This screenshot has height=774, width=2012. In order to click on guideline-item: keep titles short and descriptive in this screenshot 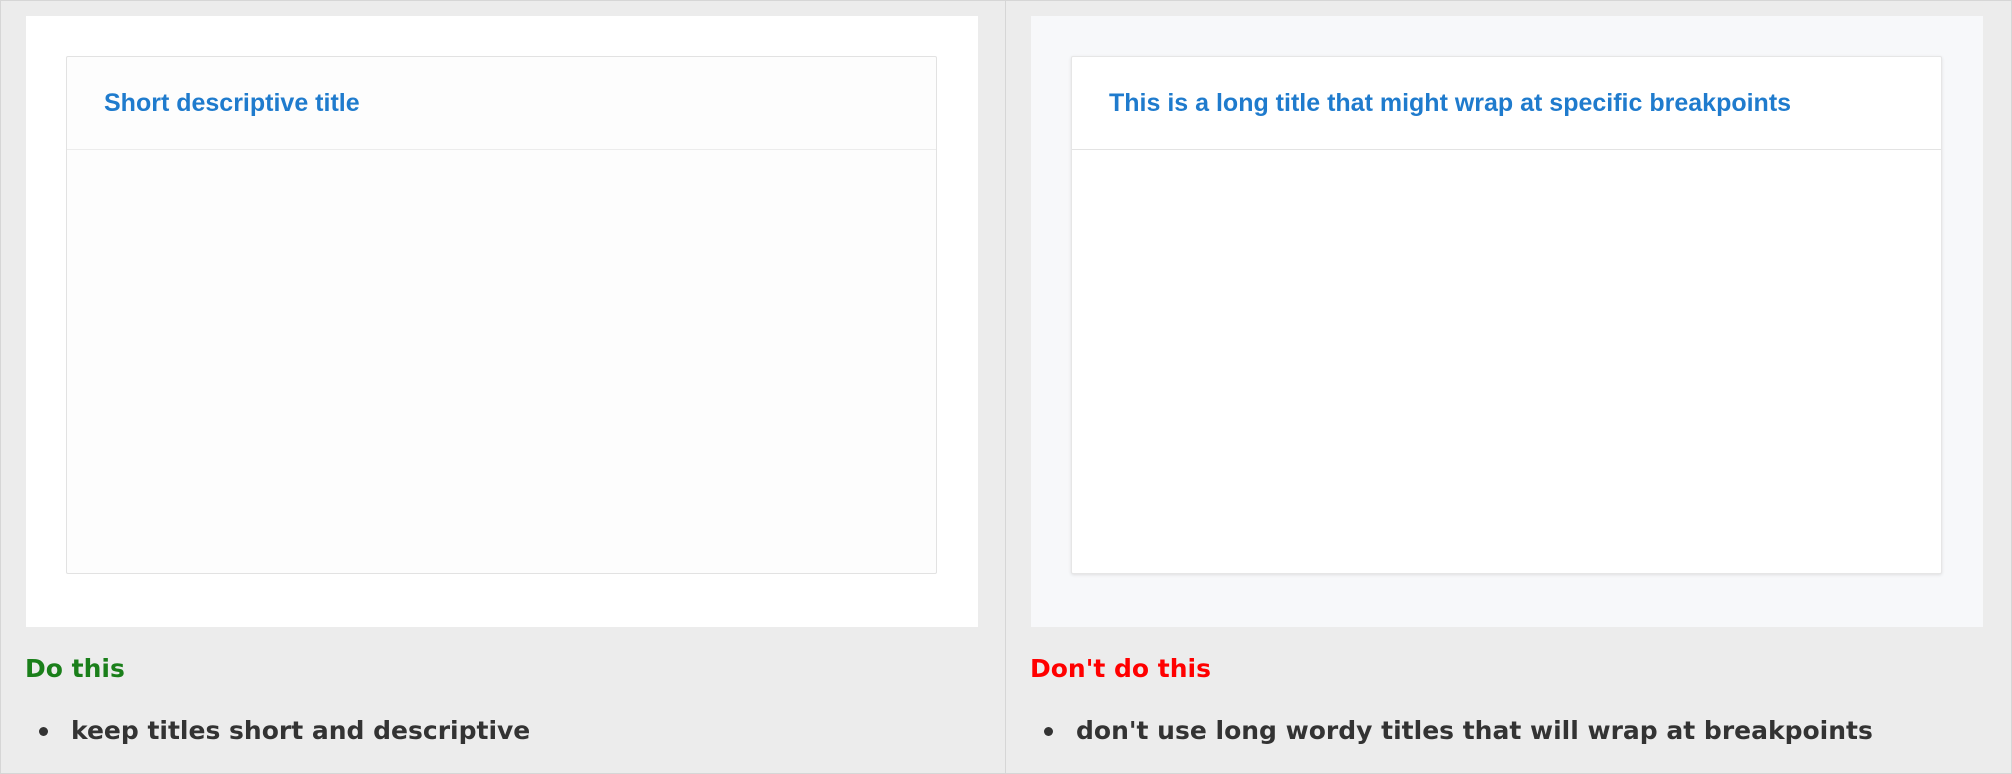, I will do `click(277, 731)`.